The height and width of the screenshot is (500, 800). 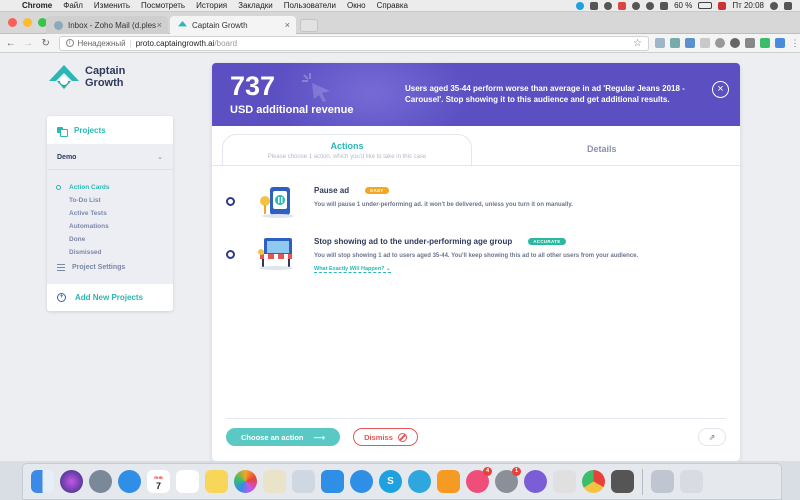 What do you see at coordinates (283, 437) in the screenshot?
I see `choose-action-button: Choose an action ⟶` at bounding box center [283, 437].